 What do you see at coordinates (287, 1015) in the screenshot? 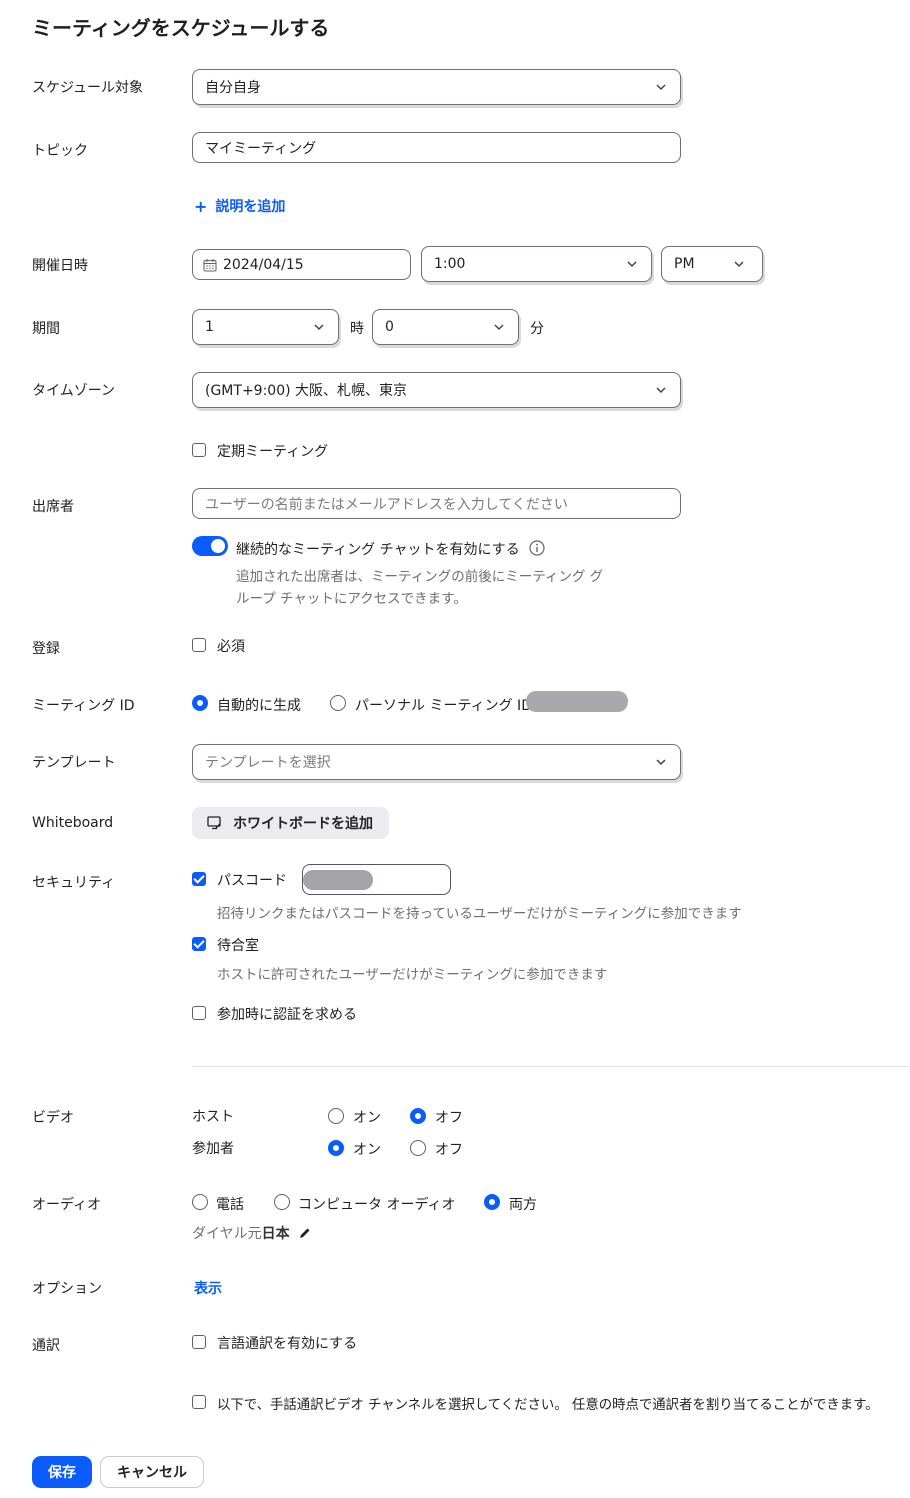
I see `auth-label: 参加時に認証を求める` at bounding box center [287, 1015].